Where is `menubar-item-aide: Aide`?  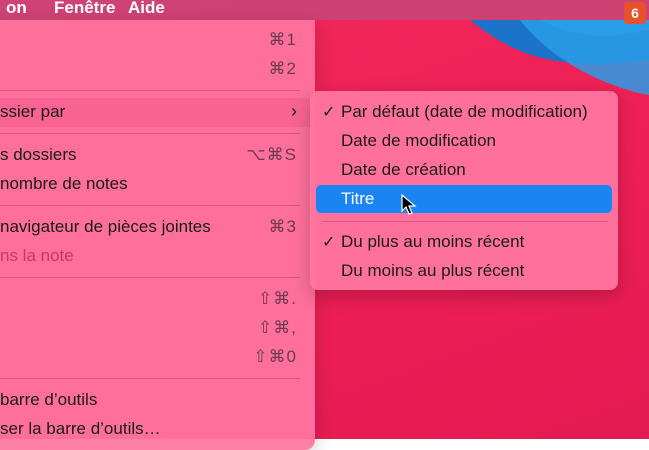 menubar-item-aide: Aide is located at coordinates (146, 10).